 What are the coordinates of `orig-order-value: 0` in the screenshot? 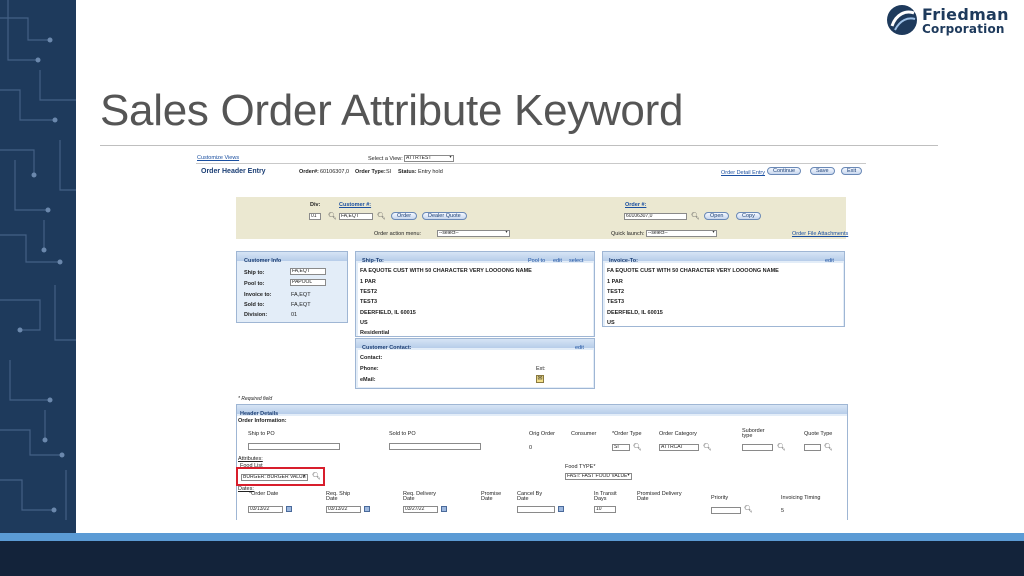 It's located at (531, 448).